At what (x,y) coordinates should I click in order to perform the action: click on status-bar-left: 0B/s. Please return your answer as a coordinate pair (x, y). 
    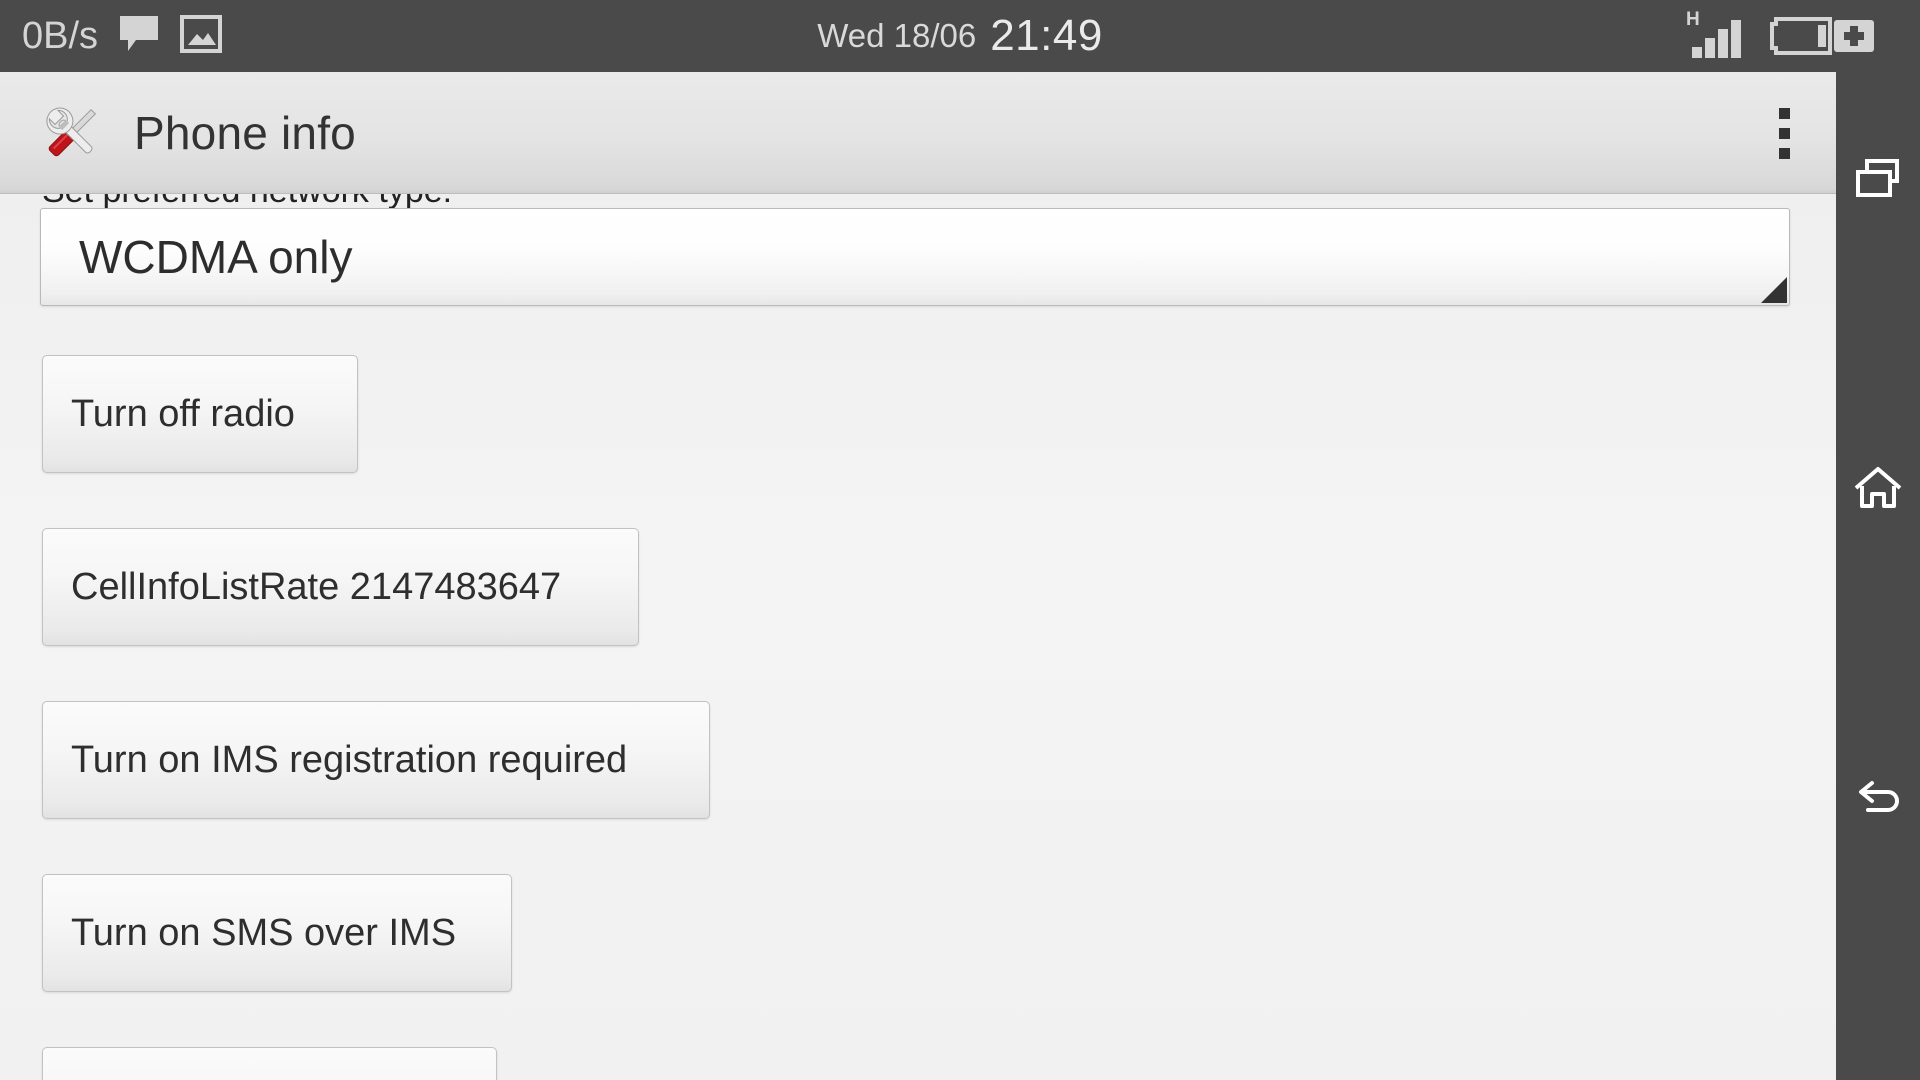
    Looking at the image, I should click on (122, 36).